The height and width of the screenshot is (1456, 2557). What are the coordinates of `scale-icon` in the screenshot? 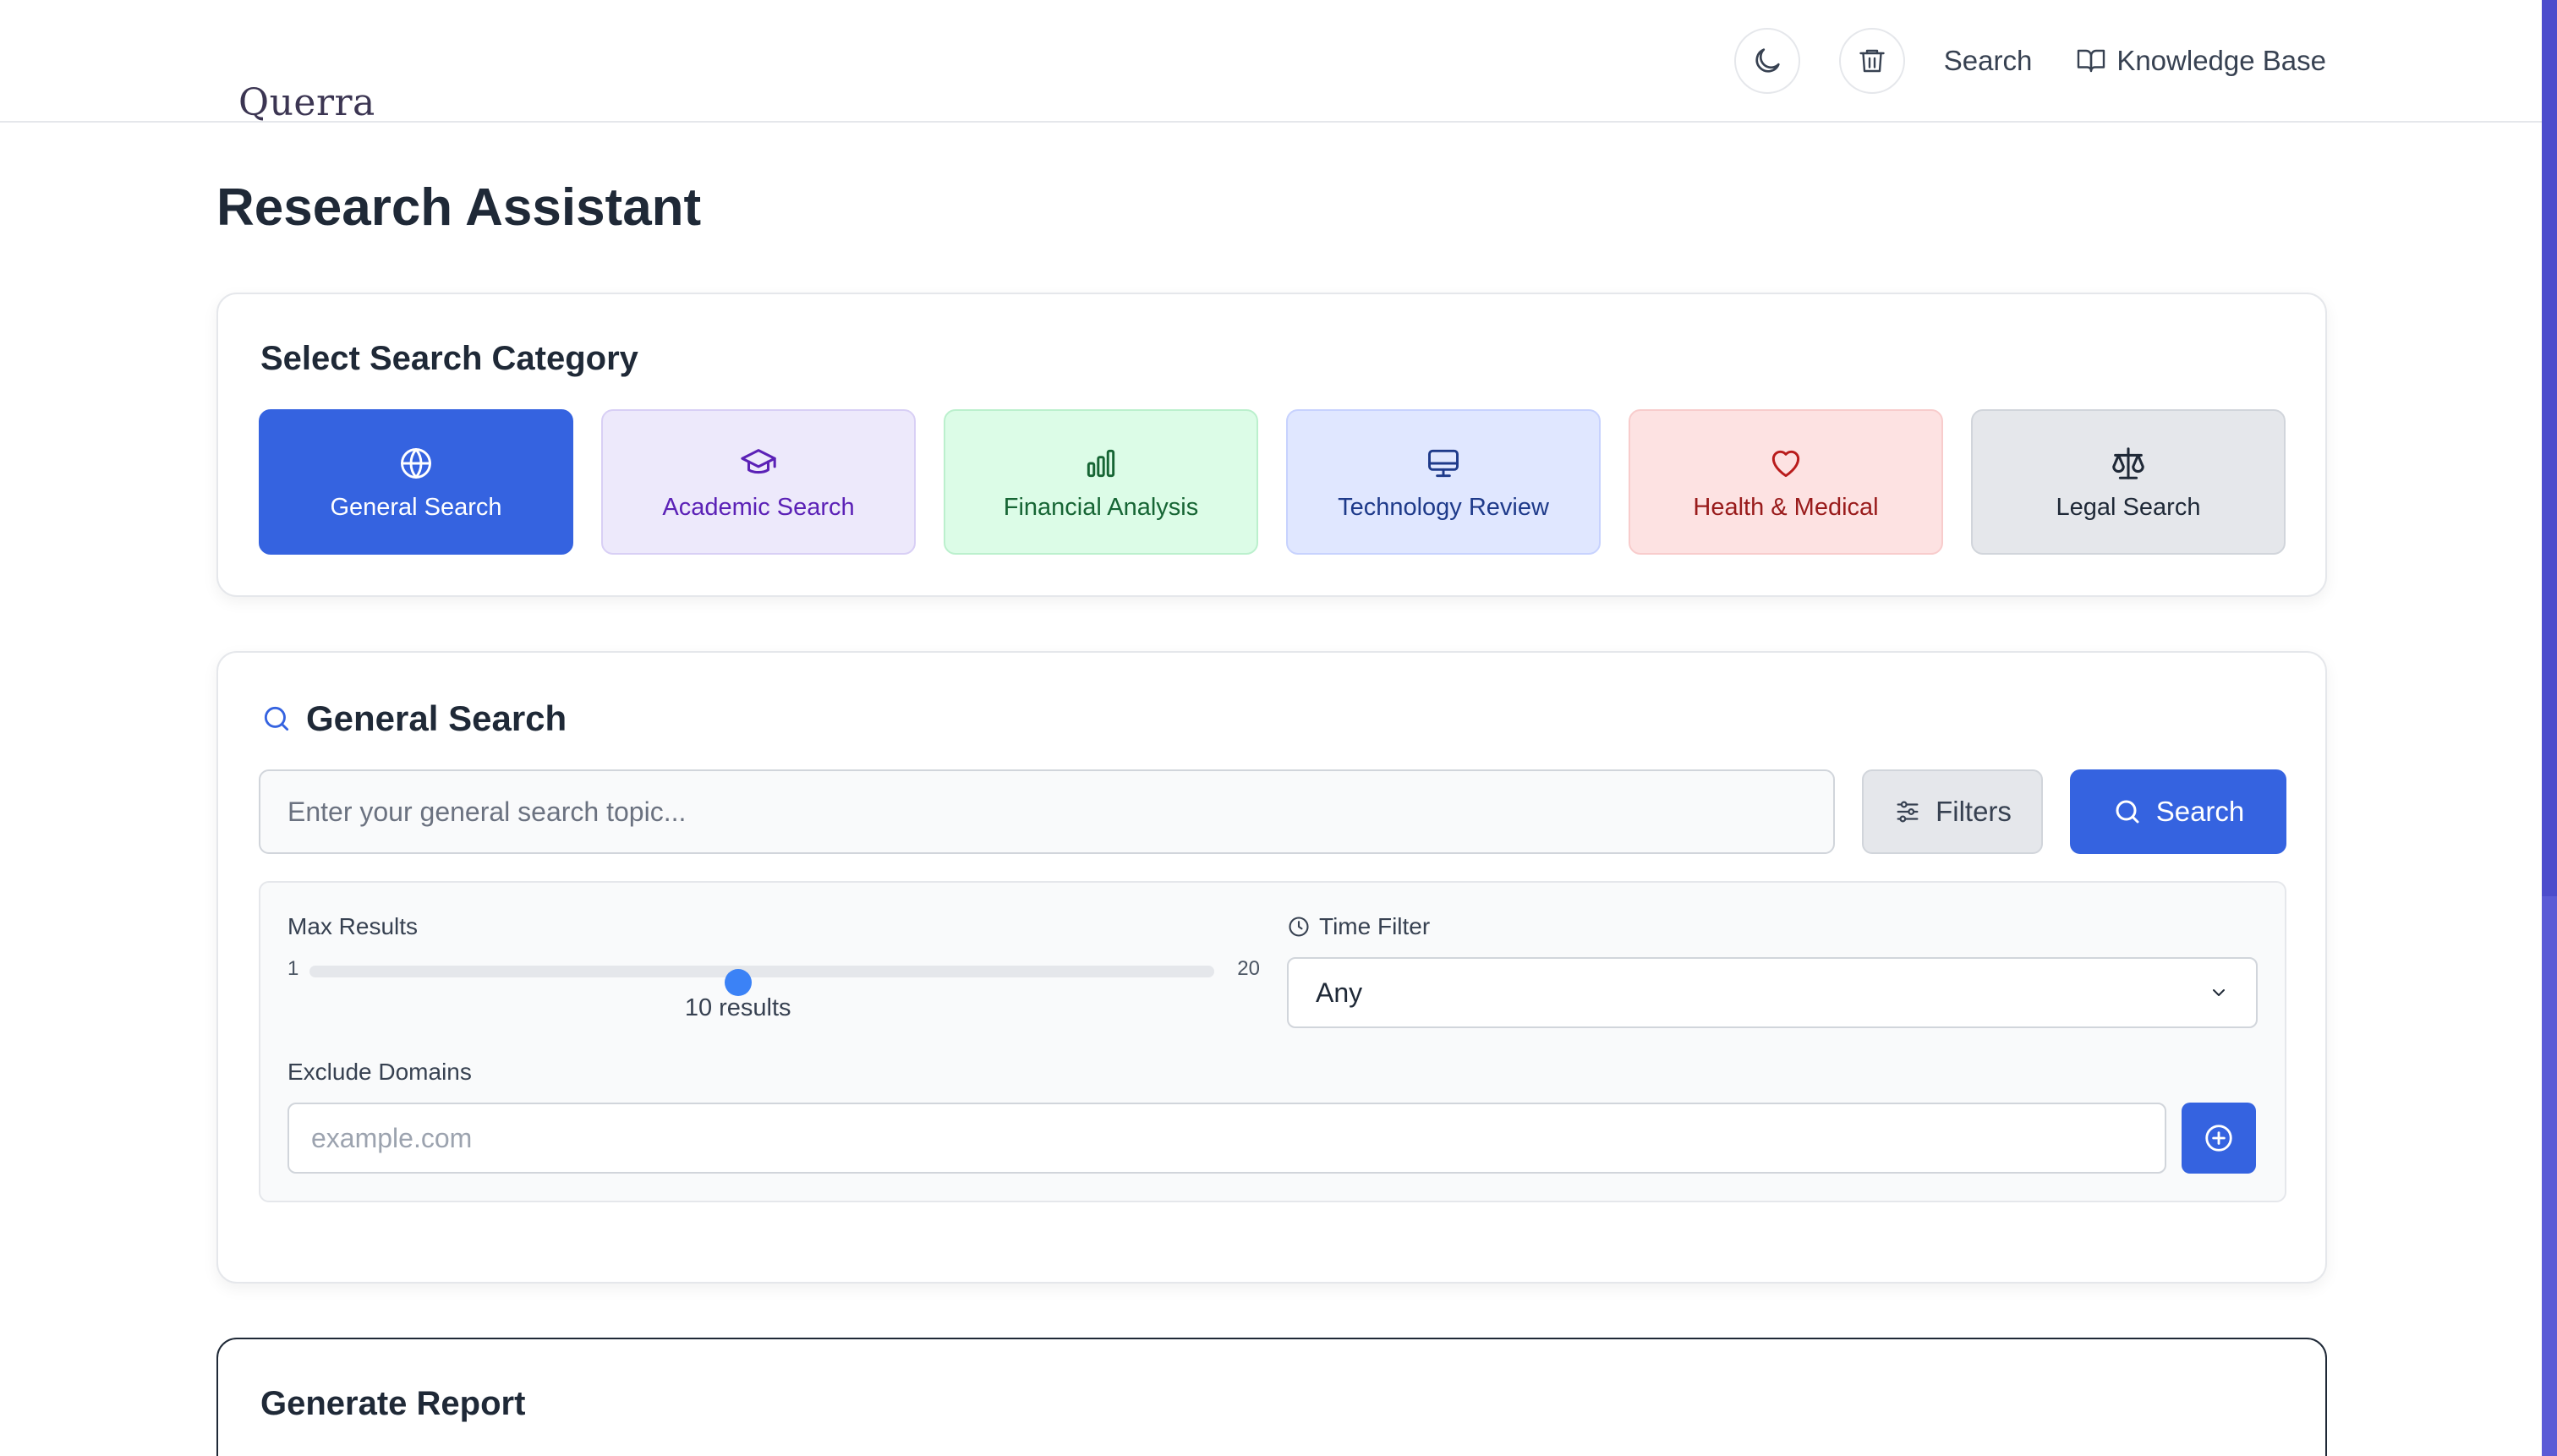 It's located at (2128, 462).